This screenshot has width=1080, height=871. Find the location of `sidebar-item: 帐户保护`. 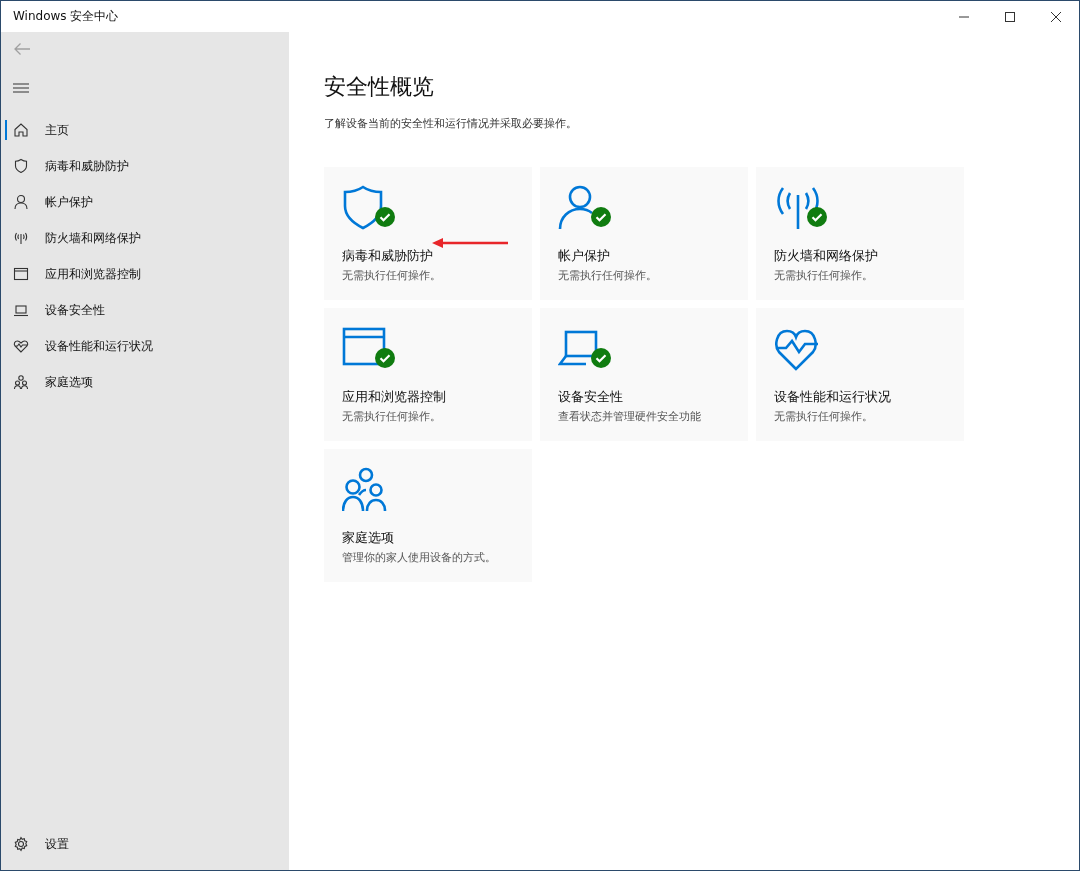

sidebar-item: 帐户保护 is located at coordinates (145, 202).